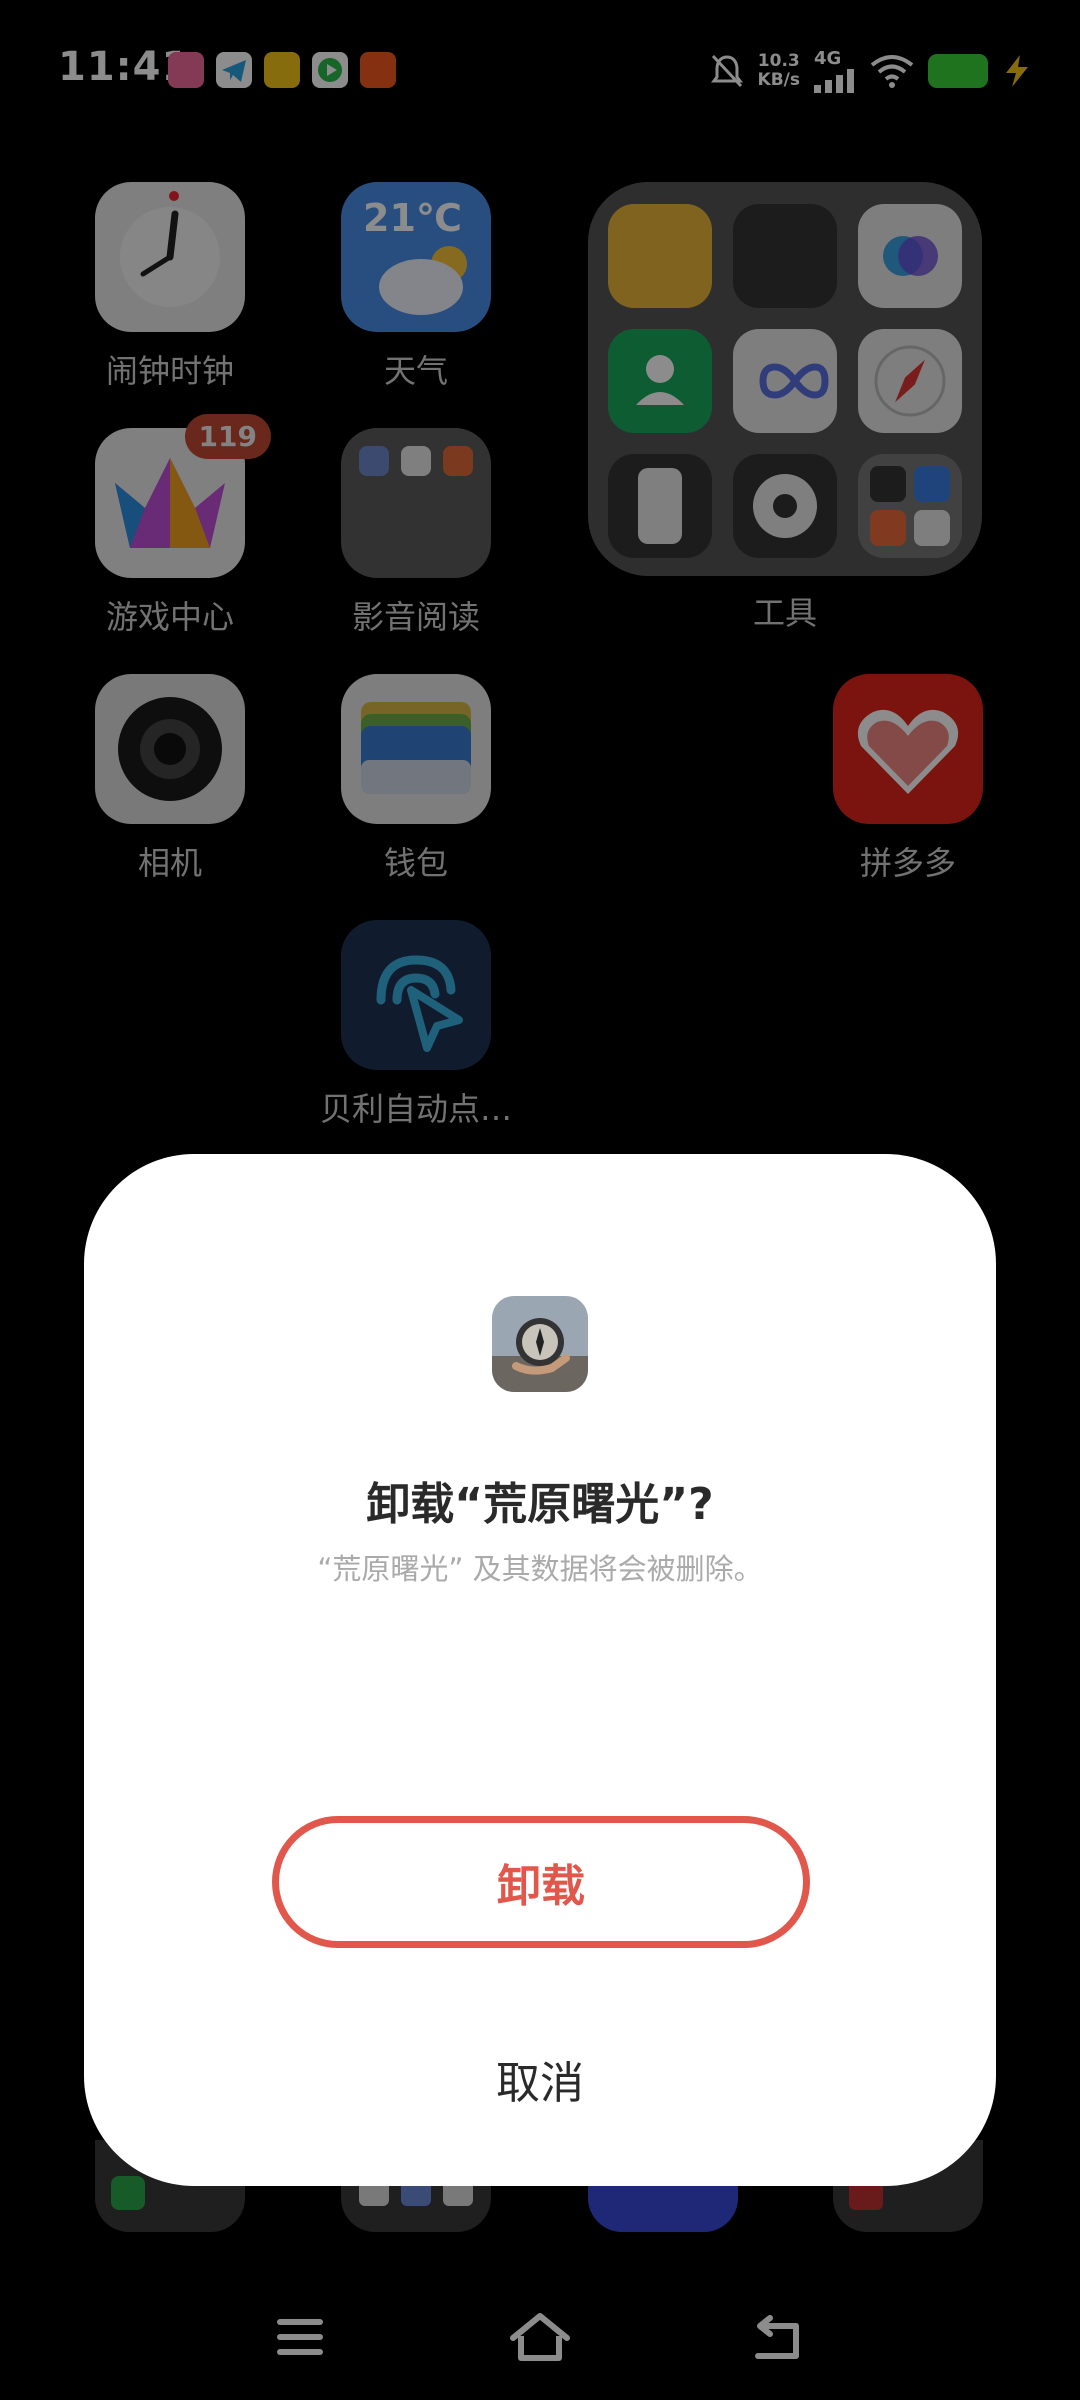 Image resolution: width=1080 pixels, height=2400 pixels. Describe the element at coordinates (540, 1504) in the screenshot. I see `dialog-title: 卸载“荒原曙光”?` at that location.